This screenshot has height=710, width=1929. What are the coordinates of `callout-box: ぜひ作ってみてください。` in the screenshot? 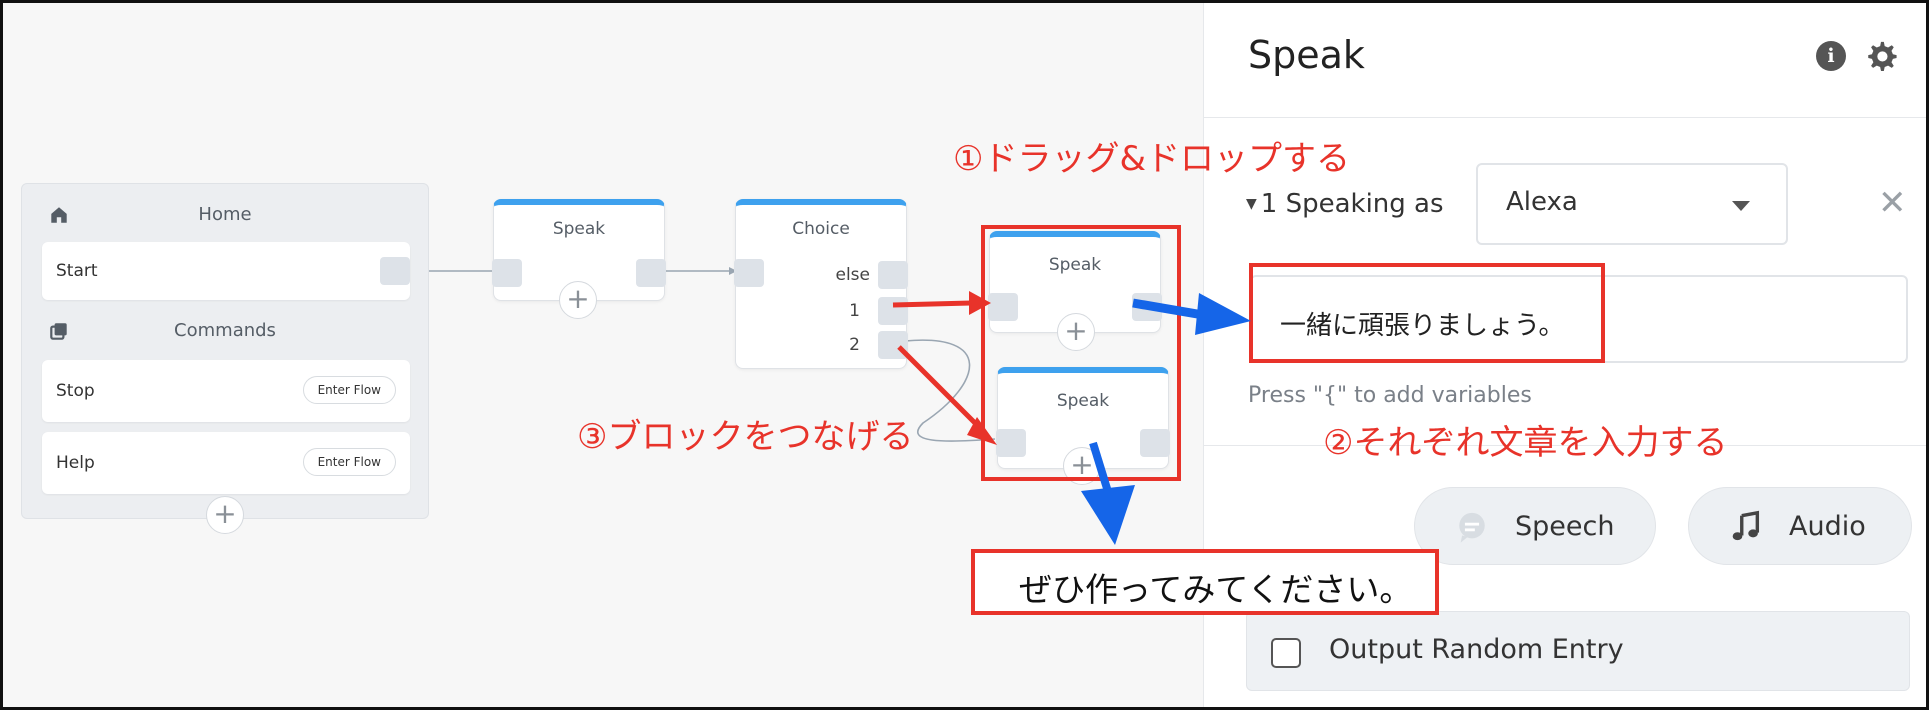 It's located at (1205, 582).